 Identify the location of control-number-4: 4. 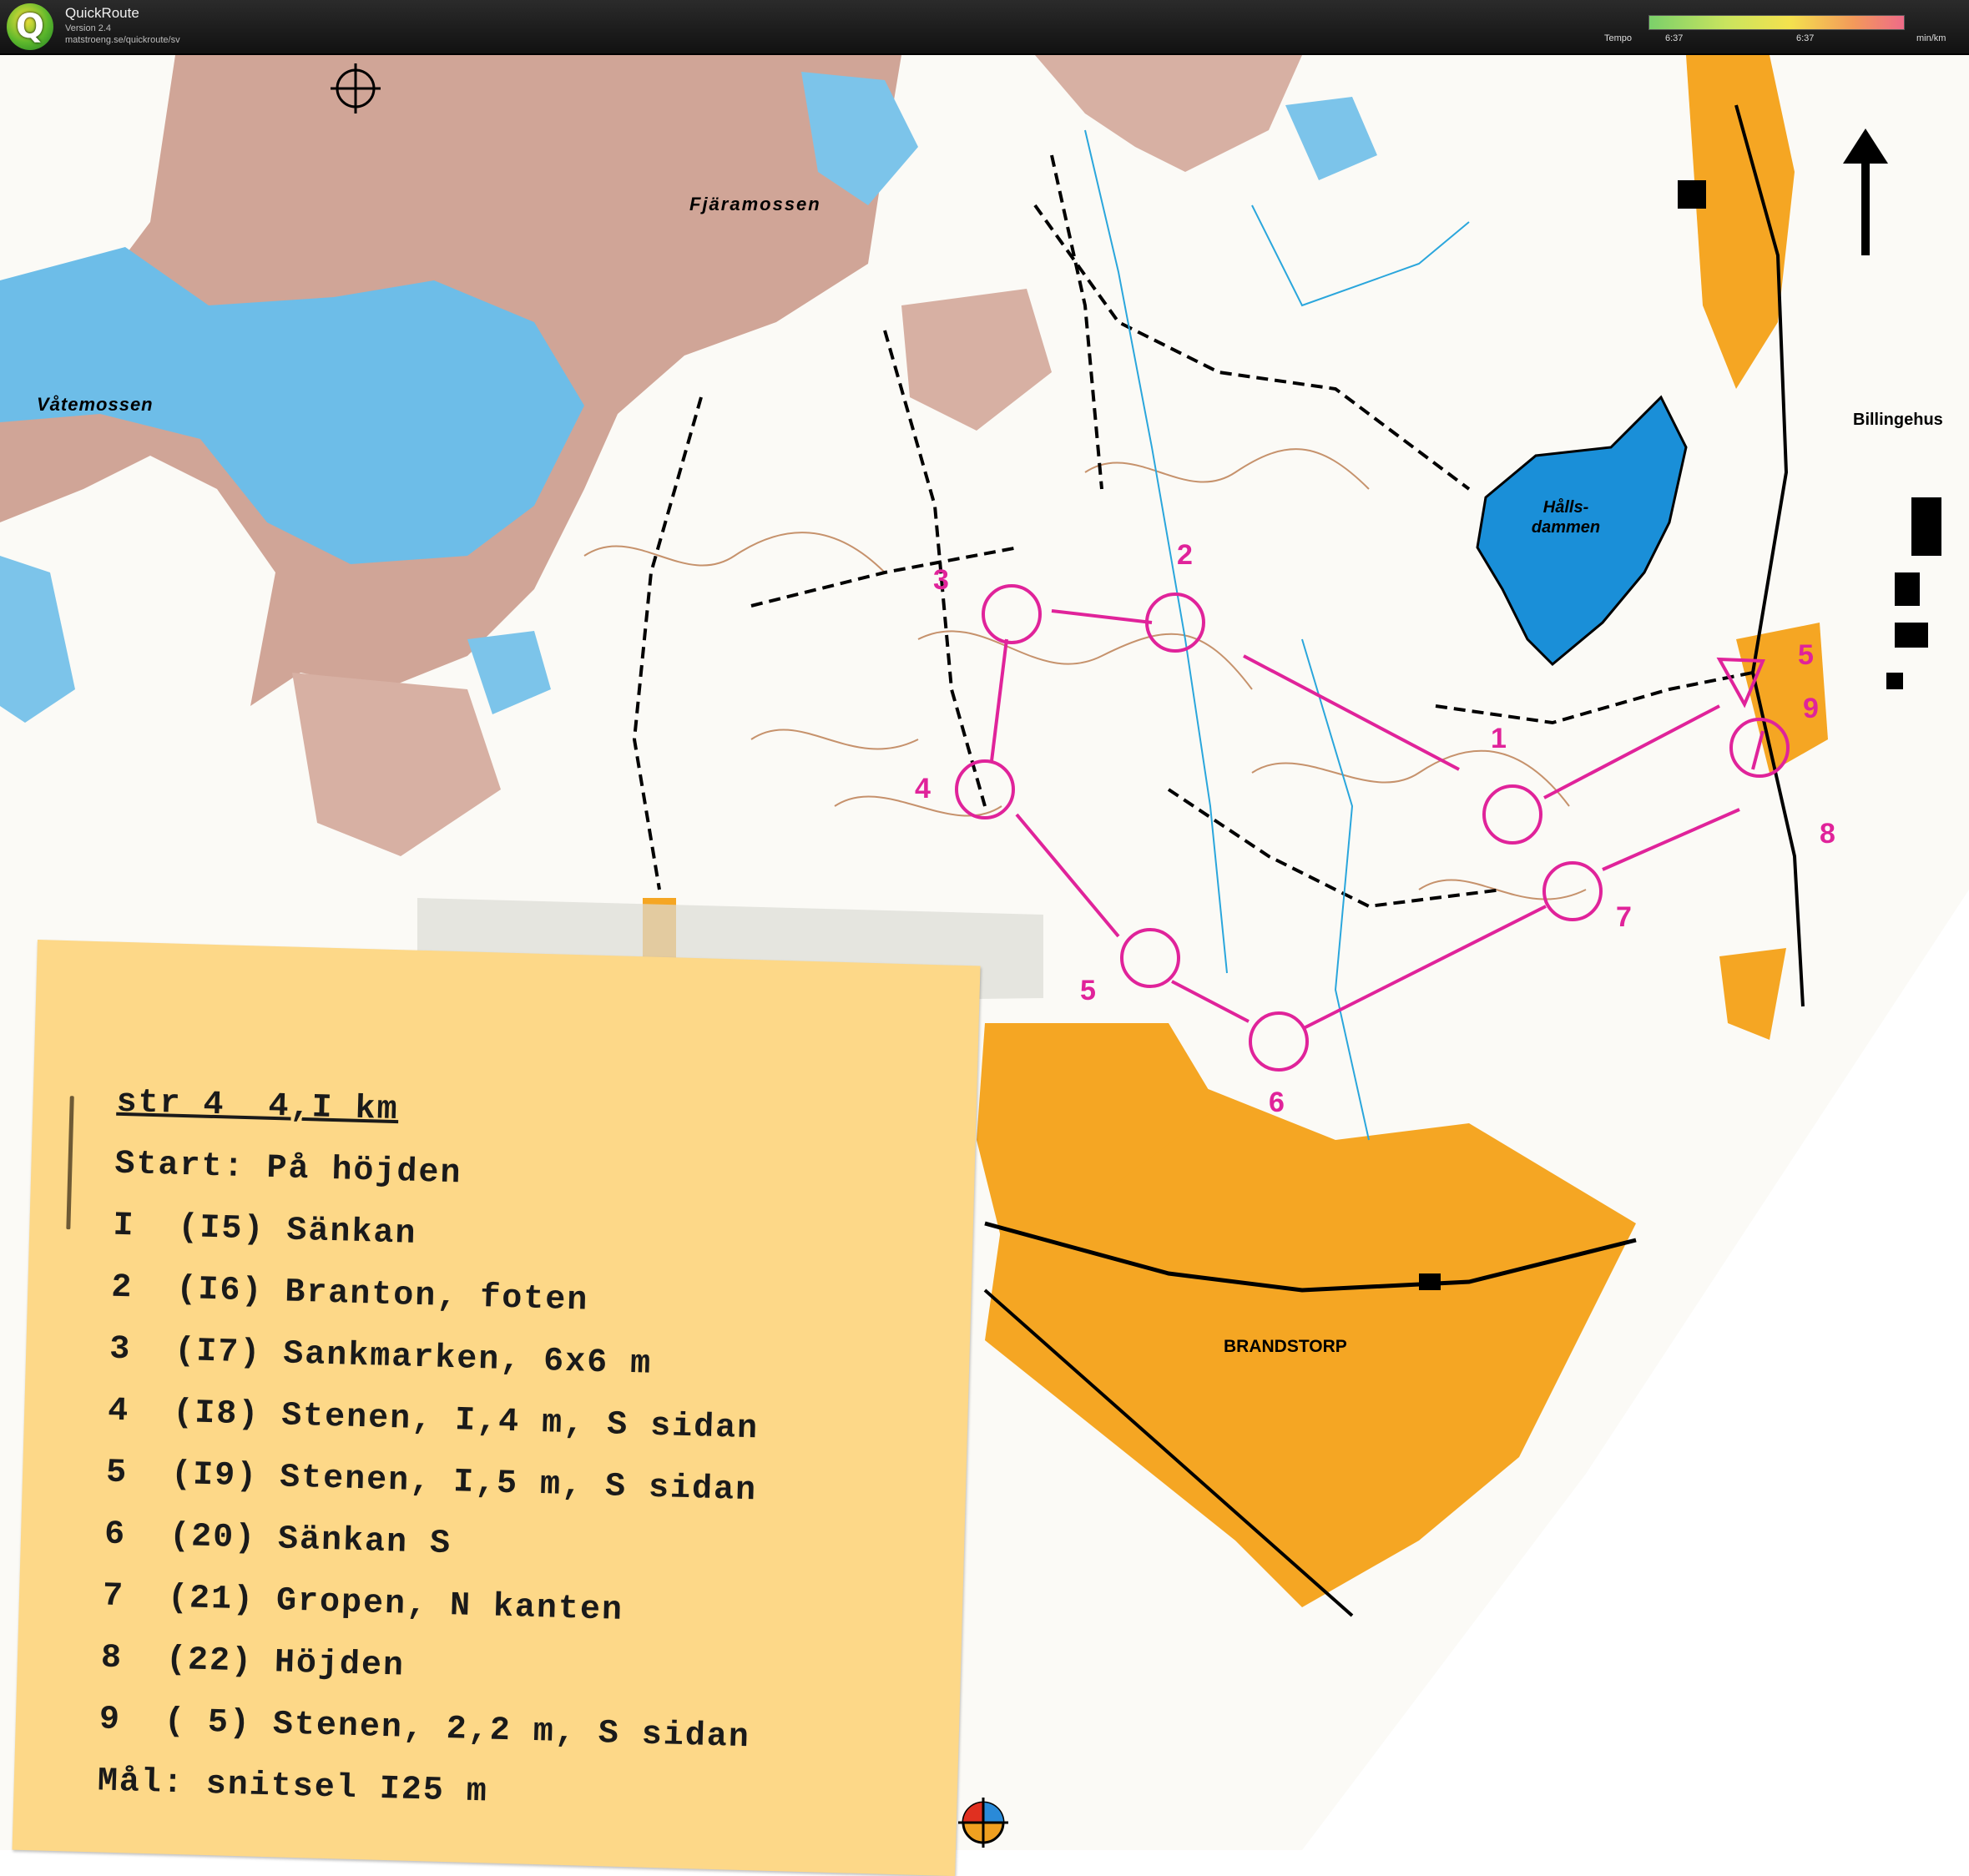
(923, 788).